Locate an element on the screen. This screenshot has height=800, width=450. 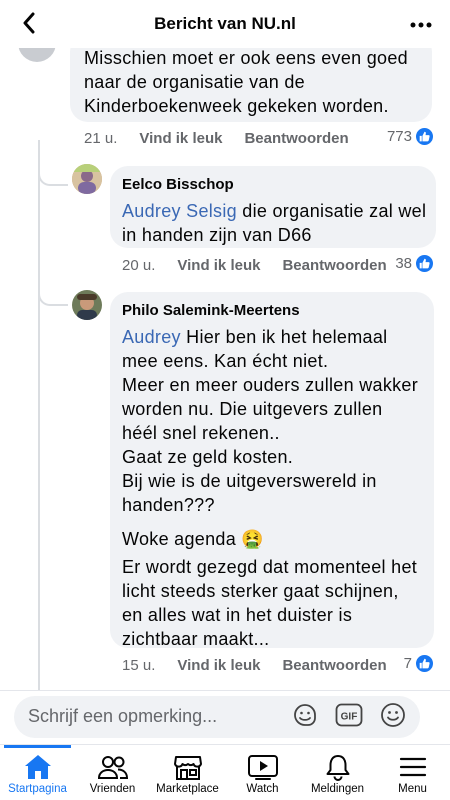
composer-box: GIF is located at coordinates (217, 717).